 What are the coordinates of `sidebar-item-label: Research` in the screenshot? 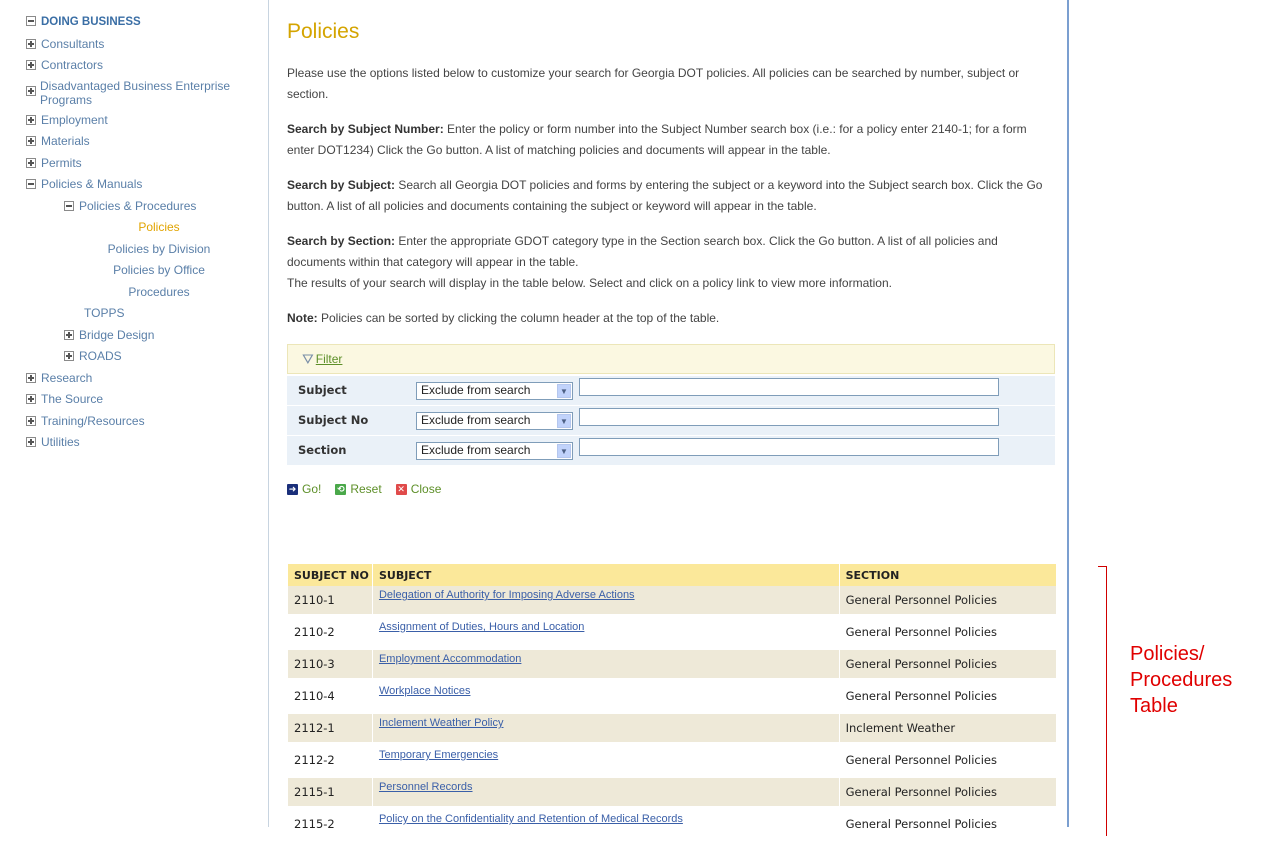 It's located at (67, 377).